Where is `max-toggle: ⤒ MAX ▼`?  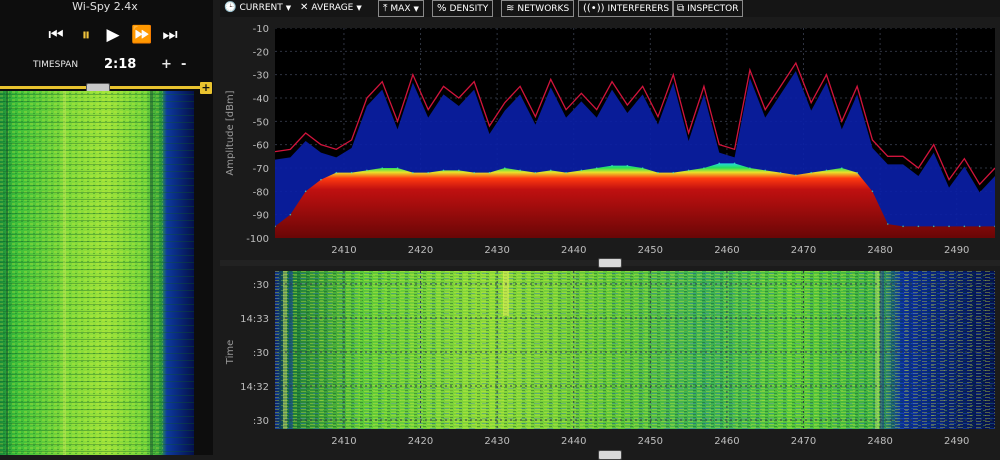 max-toggle: ⤒ MAX ▼ is located at coordinates (401, 8).